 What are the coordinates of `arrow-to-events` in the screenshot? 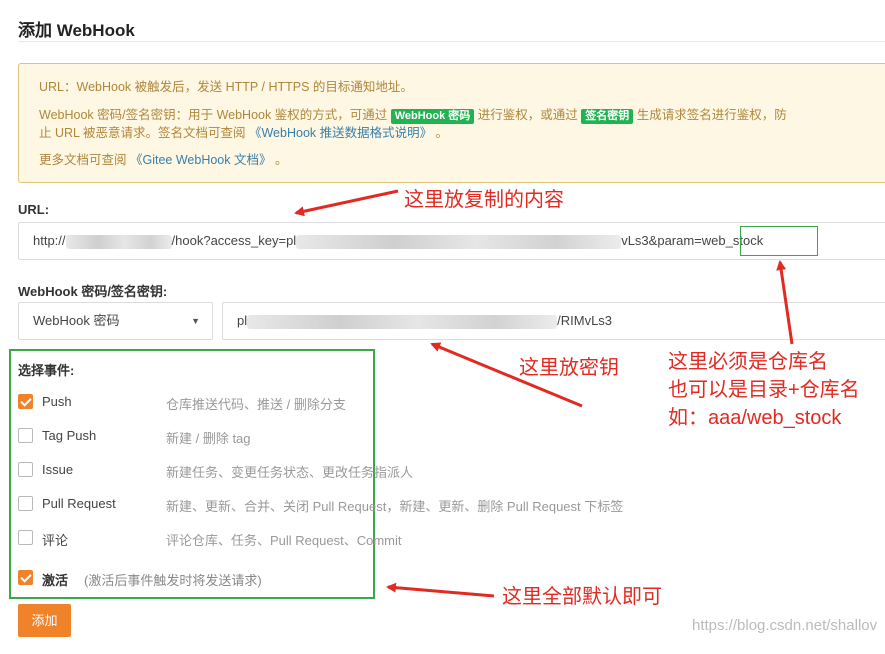 It's located at (440, 590).